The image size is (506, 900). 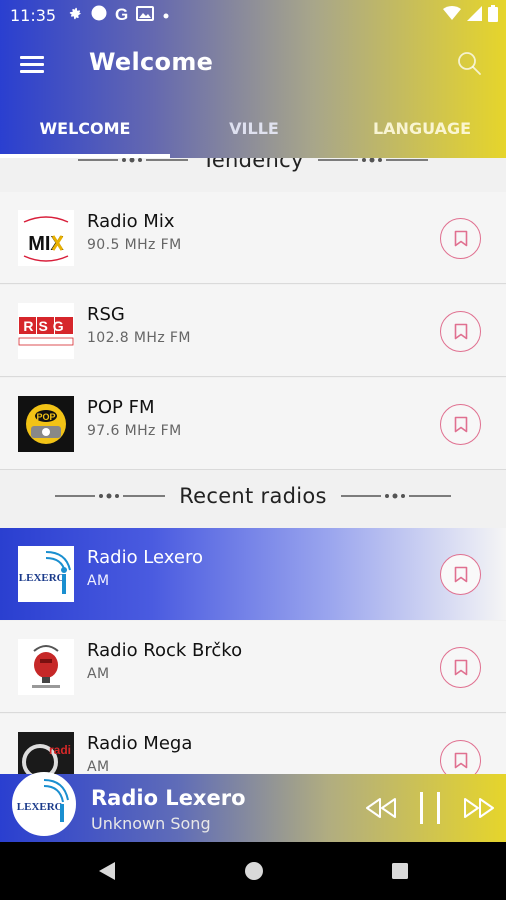 I want to click on station-row-rsg: RSG RSG 102.8 MHz FM, so click(x=253, y=331).